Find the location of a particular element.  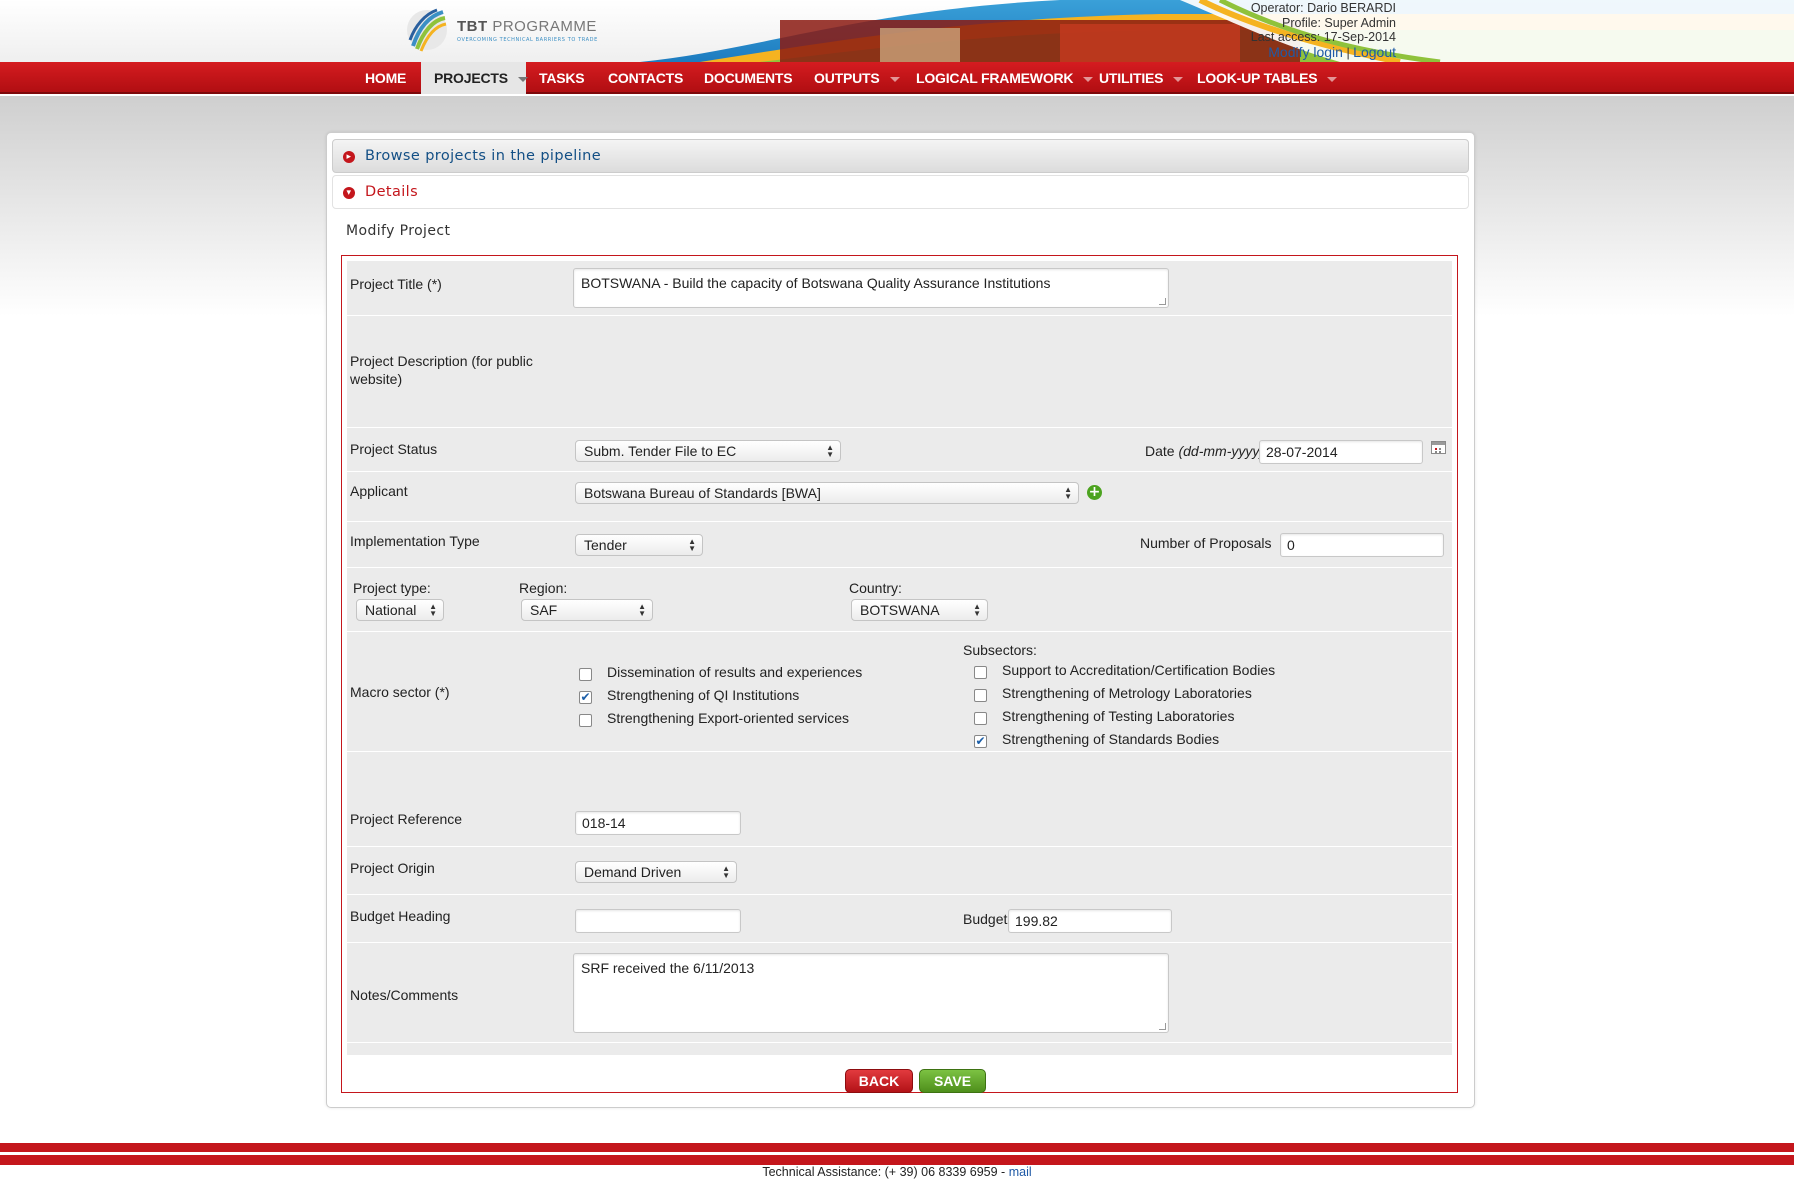

row-project-reference: Project Reference 018-14 is located at coordinates (899, 823).